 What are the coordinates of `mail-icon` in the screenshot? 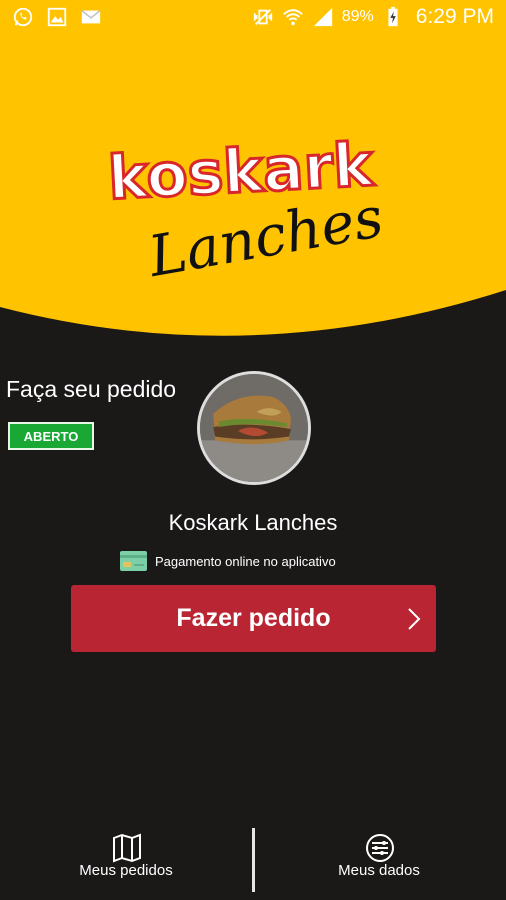 It's located at (91, 17).